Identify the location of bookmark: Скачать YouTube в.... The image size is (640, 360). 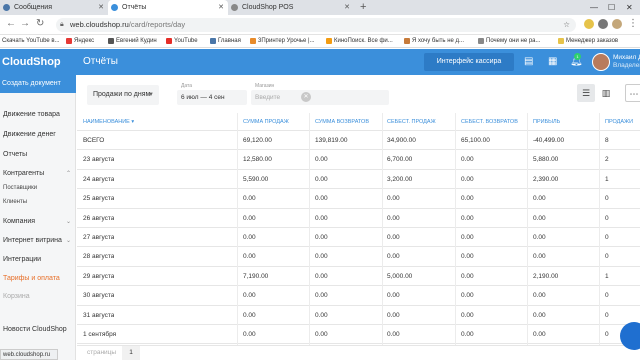
(31, 41).